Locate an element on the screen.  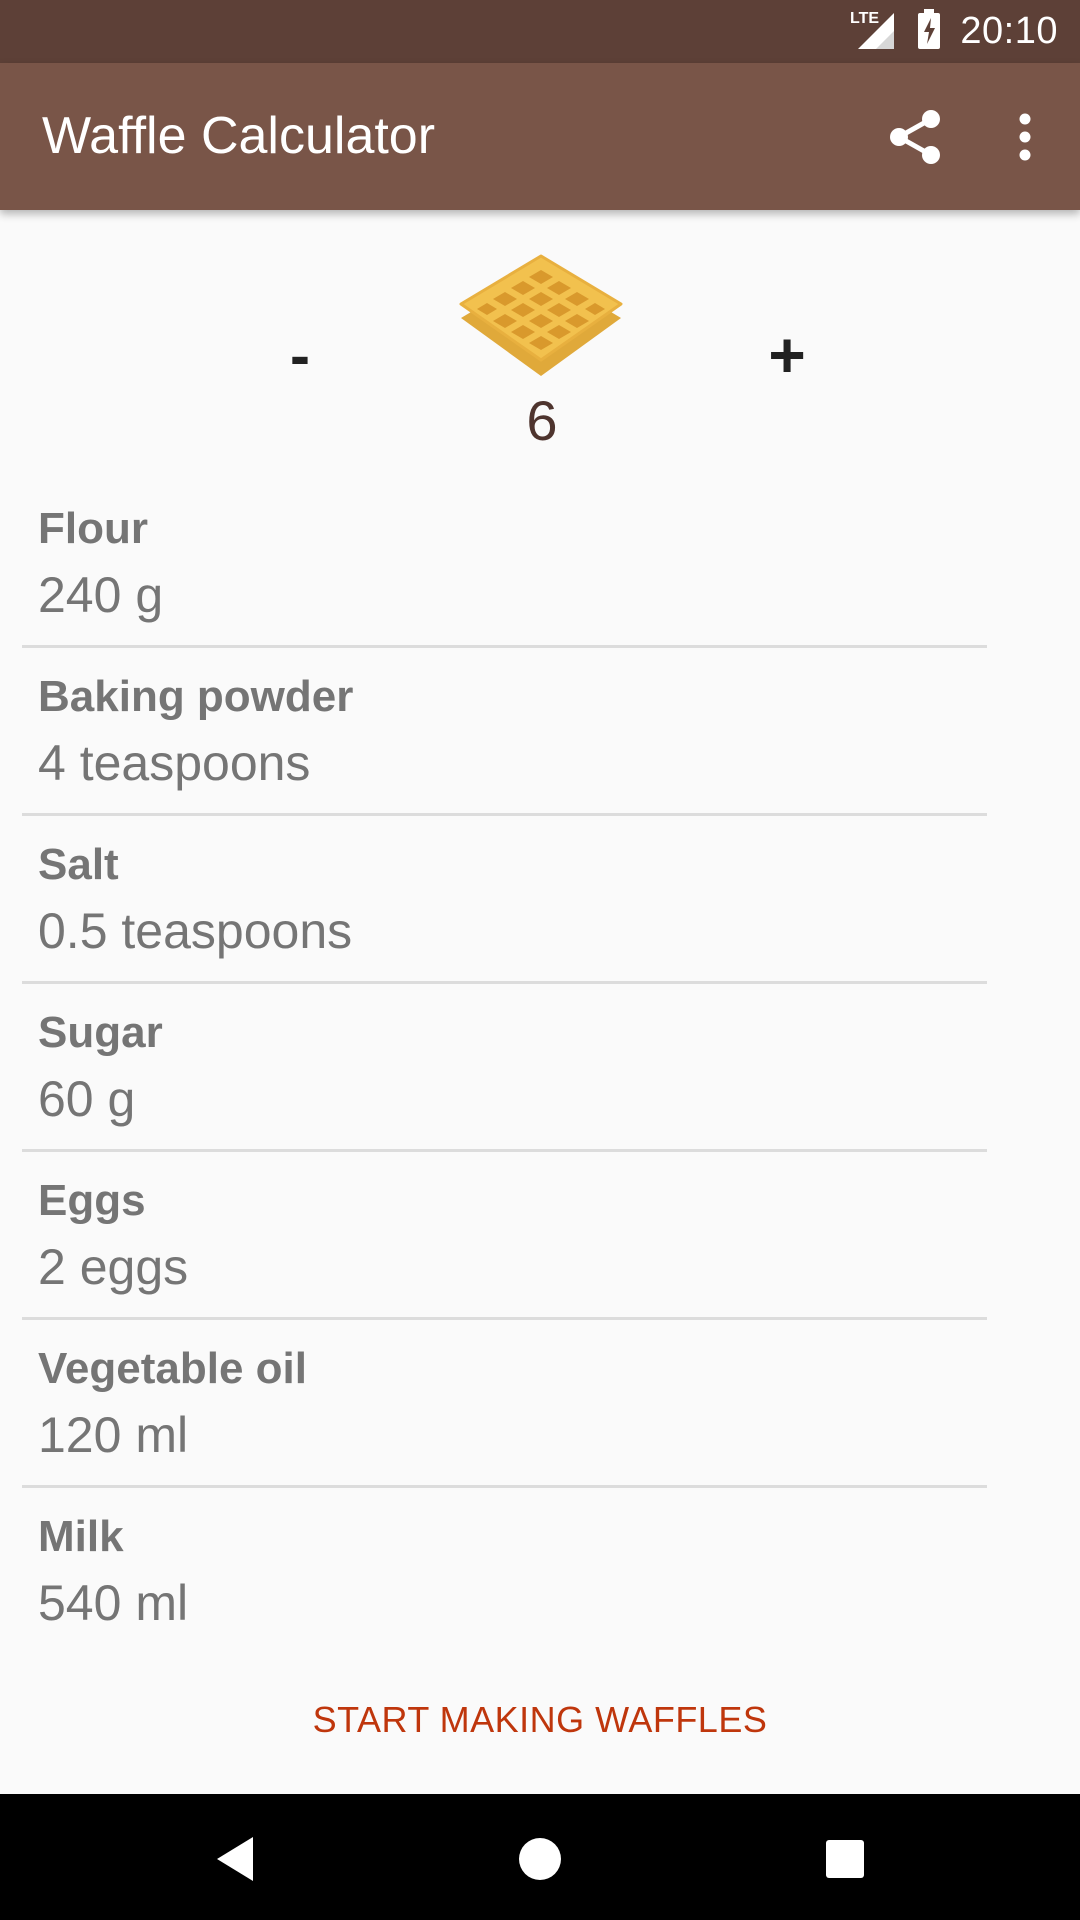
share-icon is located at coordinates (915, 136).